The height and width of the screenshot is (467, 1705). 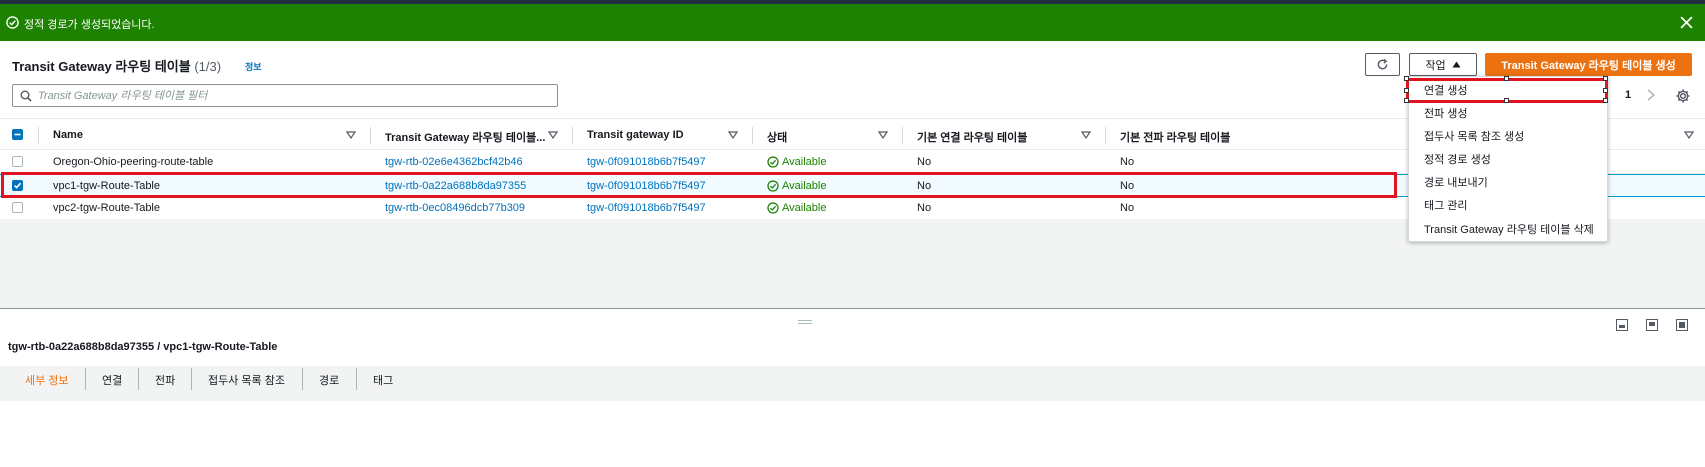 What do you see at coordinates (1457, 159) in the screenshot?
I see `menu-item-create-static-route: 정적 경로 생성` at bounding box center [1457, 159].